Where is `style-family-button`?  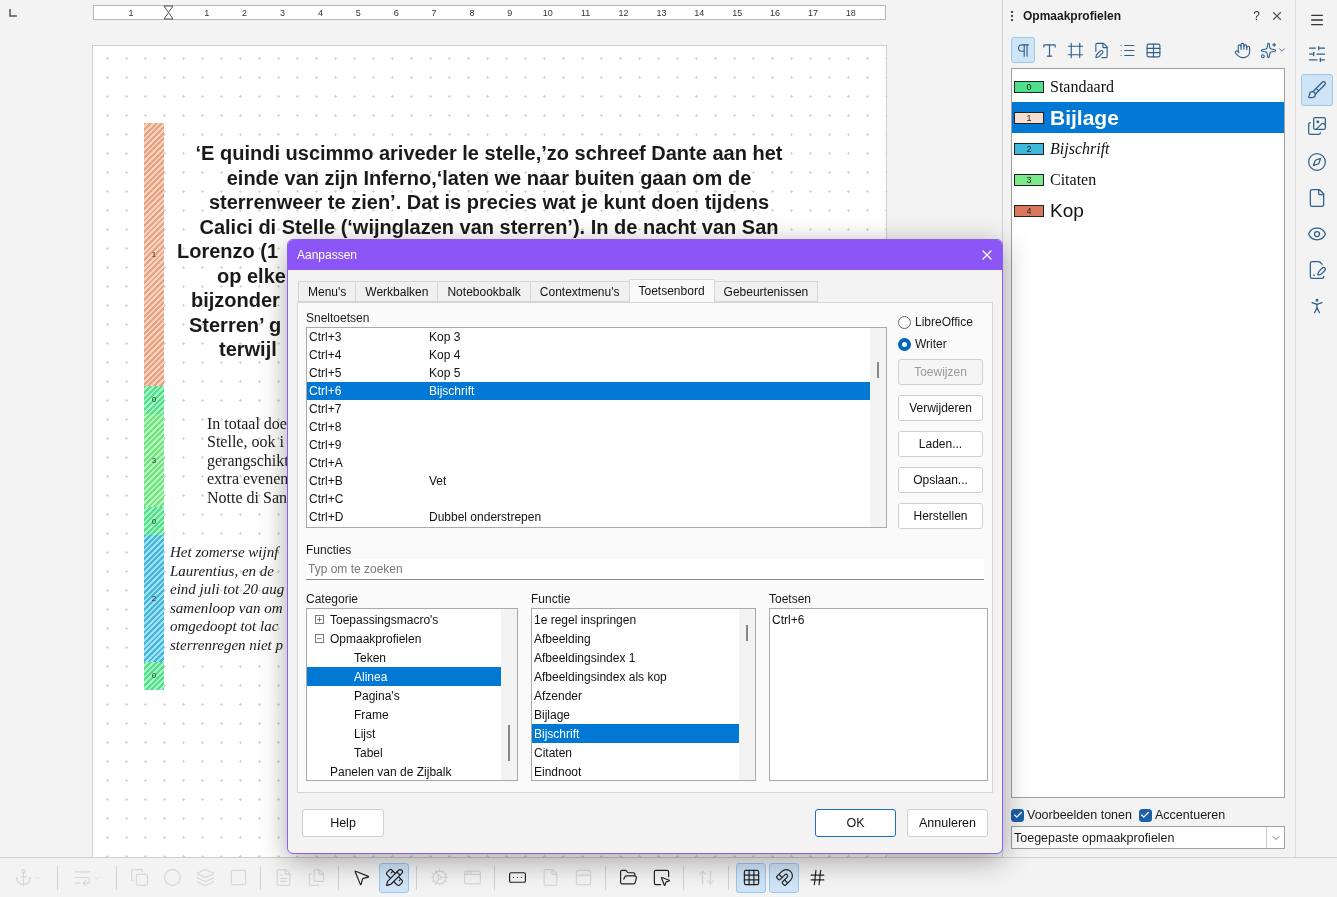 style-family-button is located at coordinates (1023, 50).